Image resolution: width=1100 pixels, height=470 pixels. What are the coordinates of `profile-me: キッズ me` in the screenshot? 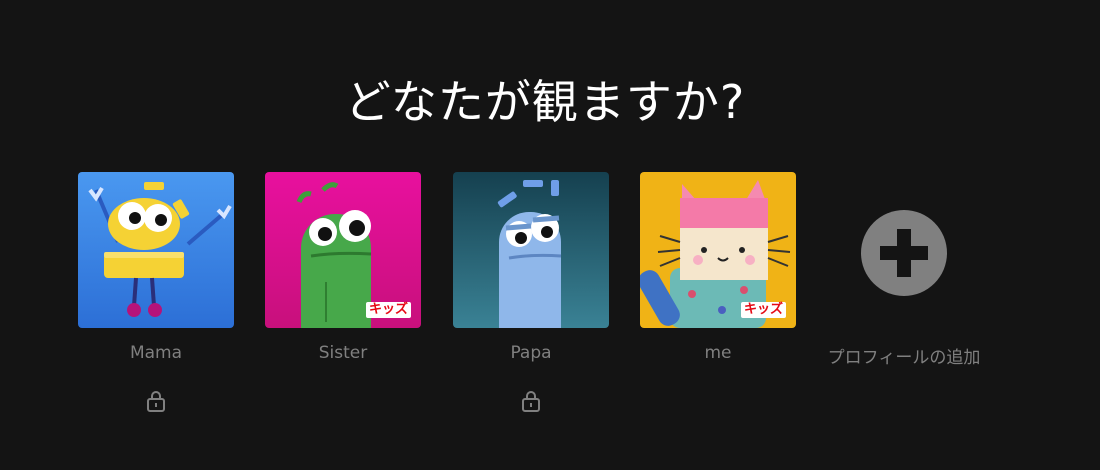 It's located at (718, 267).